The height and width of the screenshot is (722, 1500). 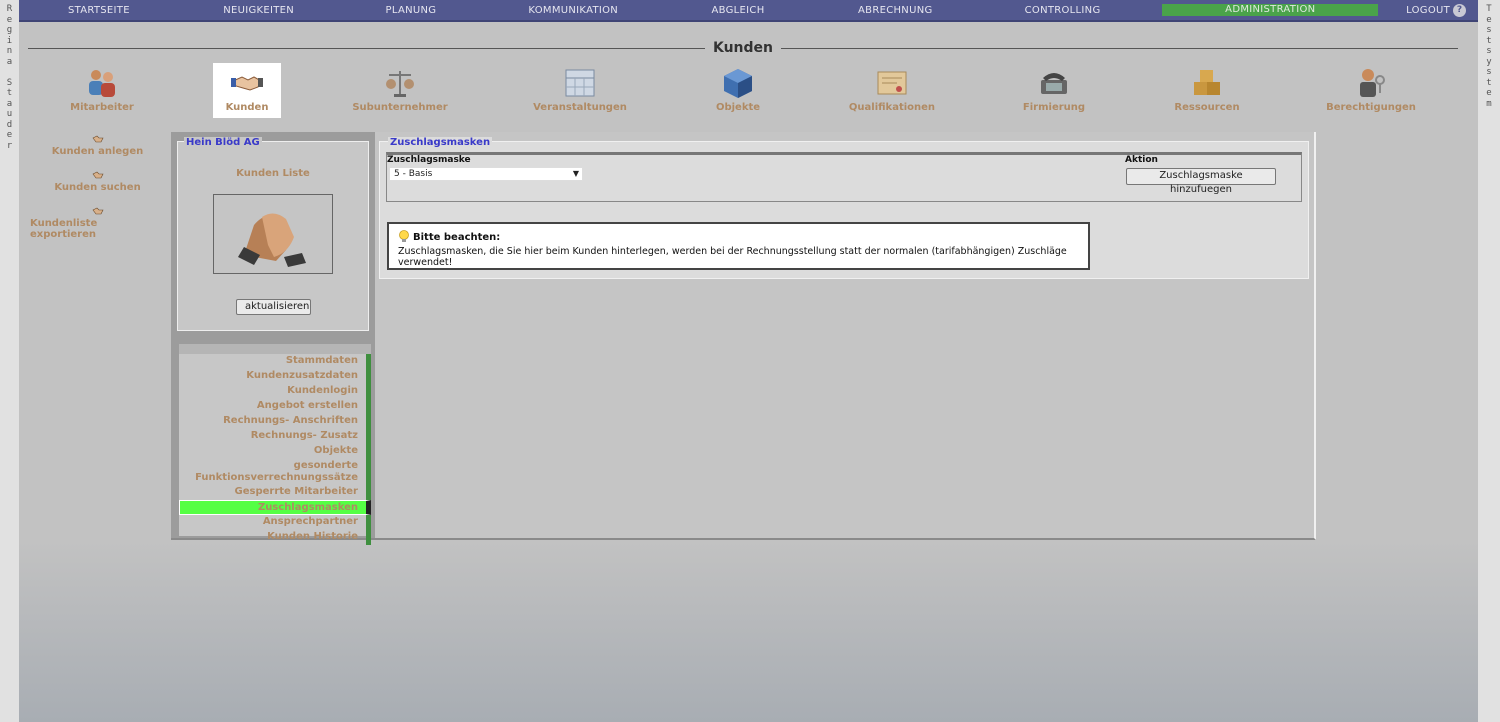 What do you see at coordinates (275, 391) in the screenshot?
I see `menu-kundenlogin: Kundenlogin` at bounding box center [275, 391].